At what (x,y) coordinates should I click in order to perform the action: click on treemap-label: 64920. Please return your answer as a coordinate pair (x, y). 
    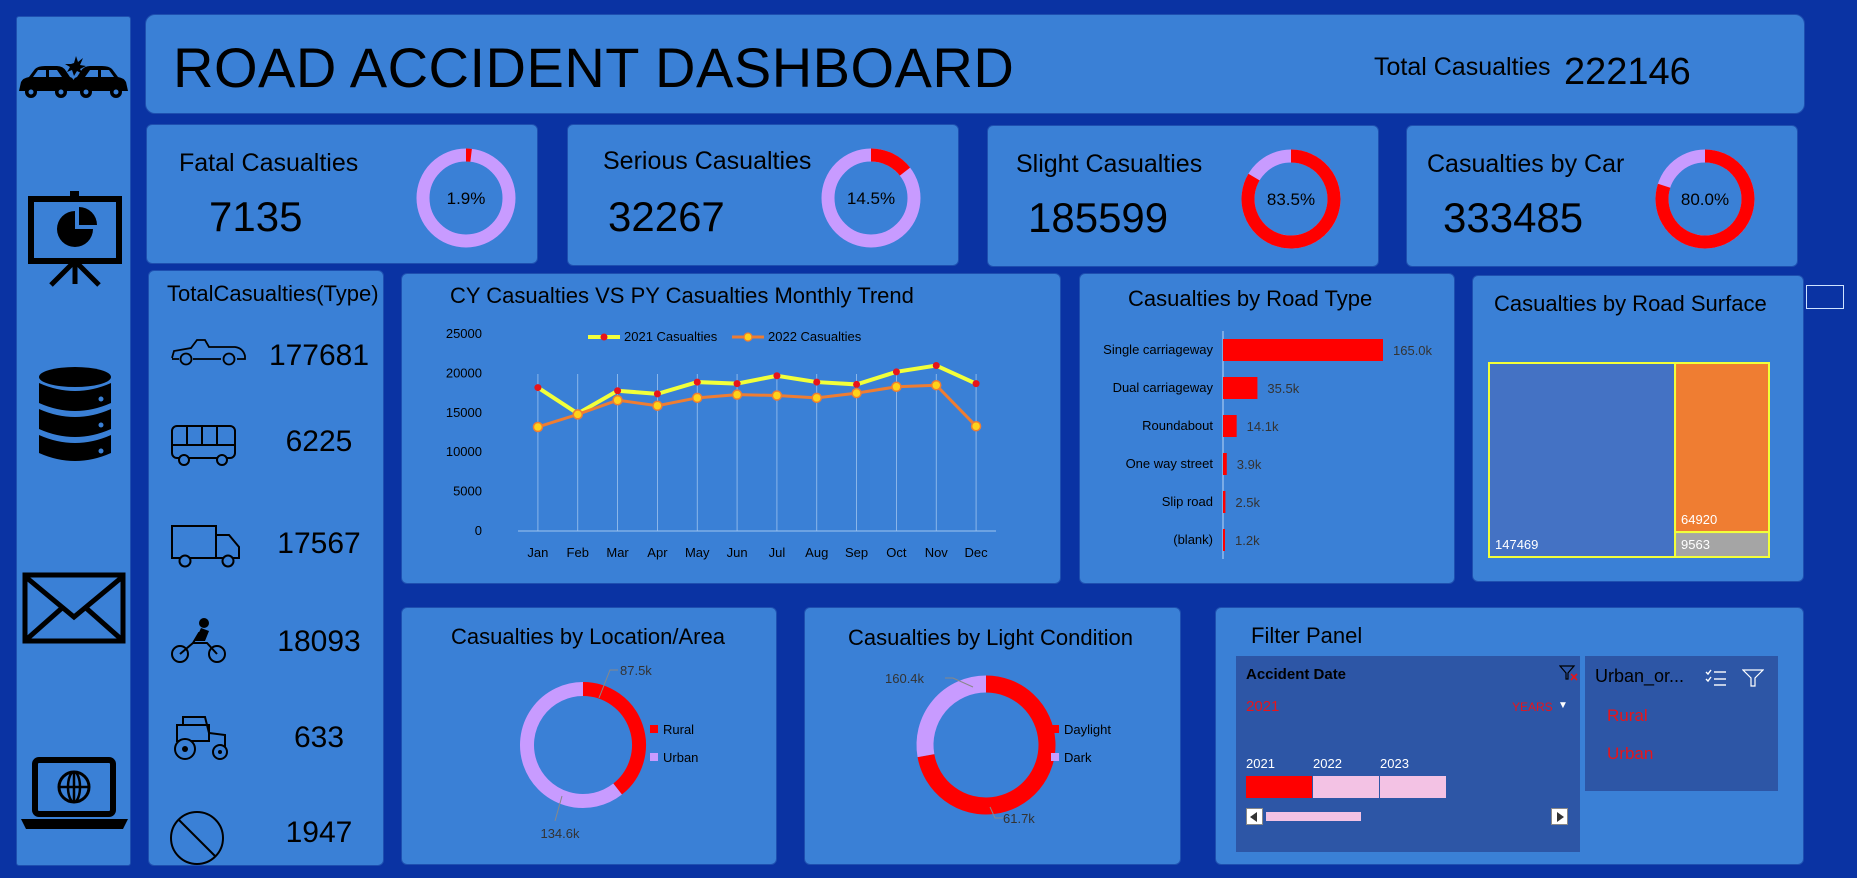
    Looking at the image, I should click on (1699, 519).